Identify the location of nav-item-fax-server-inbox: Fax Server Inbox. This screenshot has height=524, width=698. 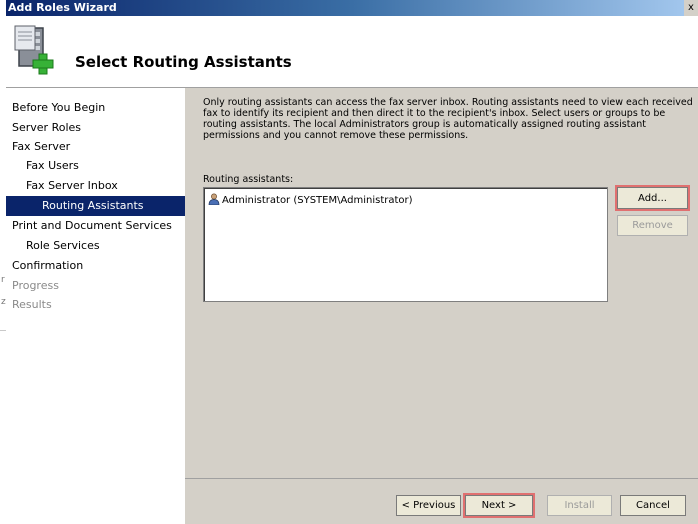
(95, 186).